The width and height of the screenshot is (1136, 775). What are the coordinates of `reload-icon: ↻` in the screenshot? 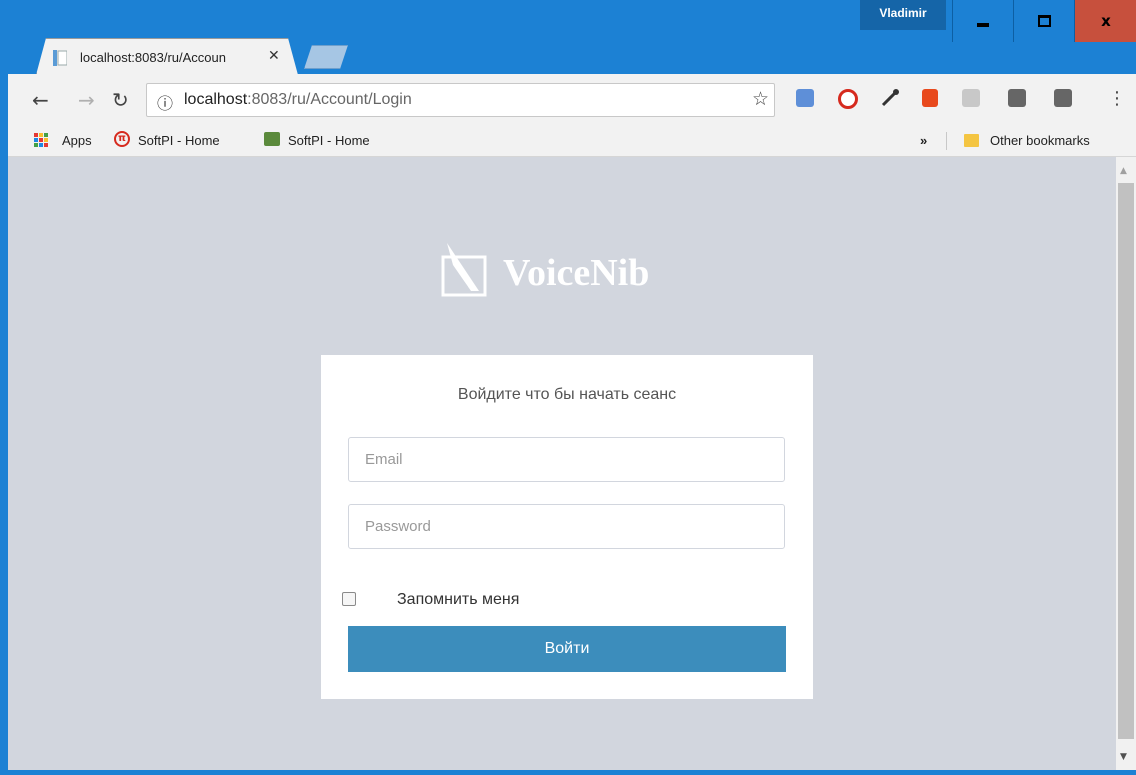 It's located at (120, 100).